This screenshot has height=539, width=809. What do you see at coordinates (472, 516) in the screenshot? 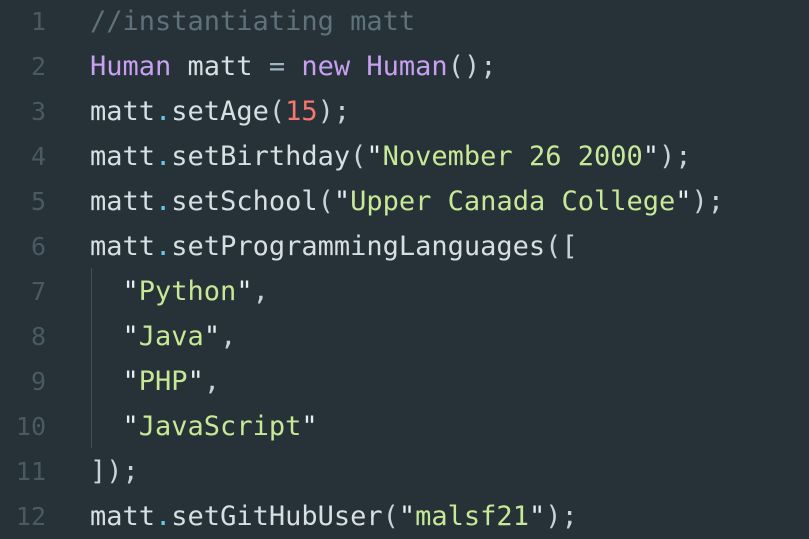
I see `code-token: malsf21` at bounding box center [472, 516].